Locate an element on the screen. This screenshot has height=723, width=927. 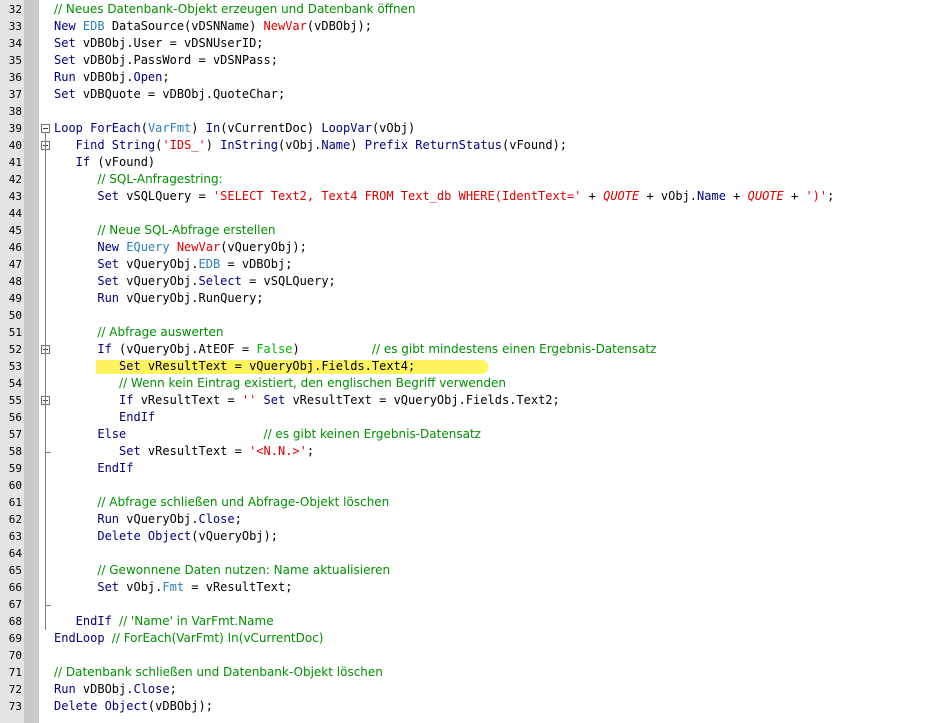
code-text: Run vDBObj.Open; is located at coordinates (112, 77).